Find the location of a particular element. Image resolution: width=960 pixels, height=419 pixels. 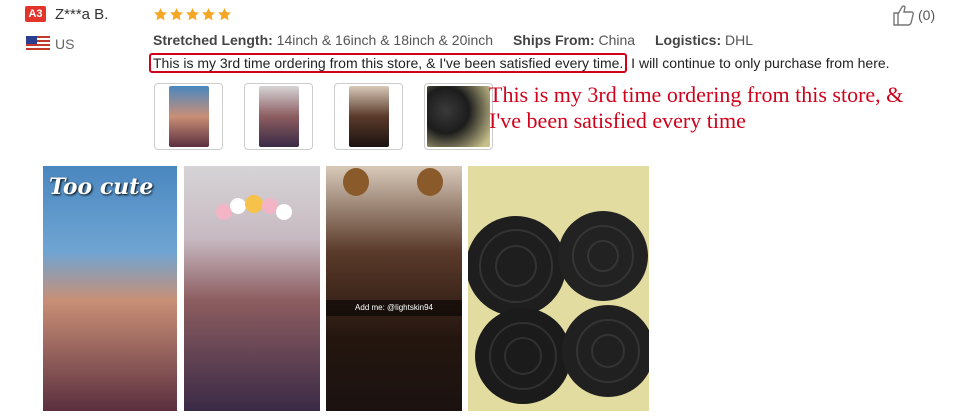

review-photo-3: Add me: @lightskin94 is located at coordinates (394, 288).